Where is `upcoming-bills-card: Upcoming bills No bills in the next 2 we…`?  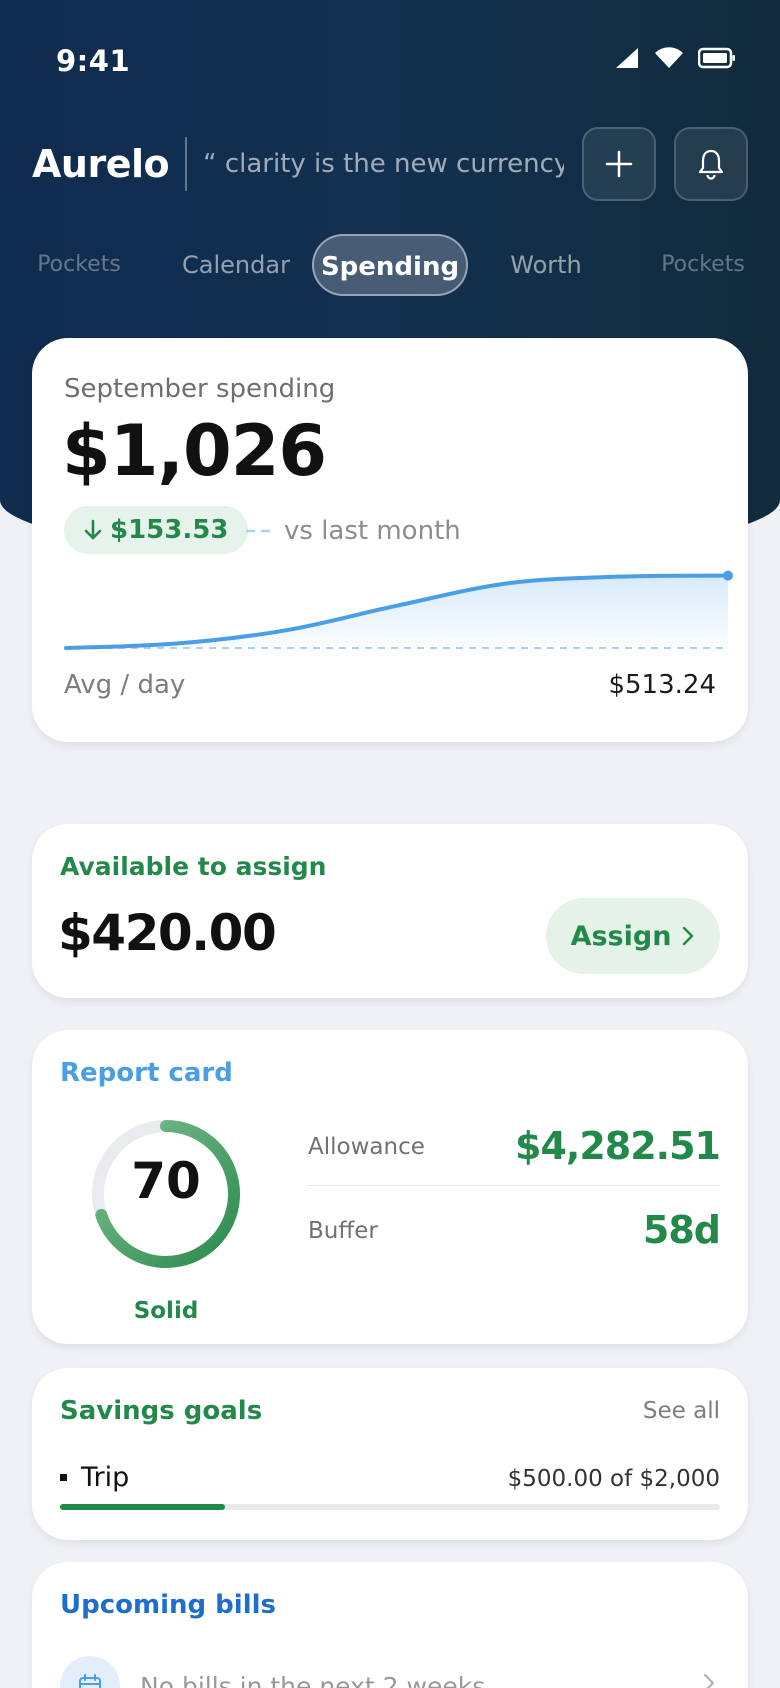
upcoming-bills-card: Upcoming bills No bills in the next 2 we… is located at coordinates (390, 1625).